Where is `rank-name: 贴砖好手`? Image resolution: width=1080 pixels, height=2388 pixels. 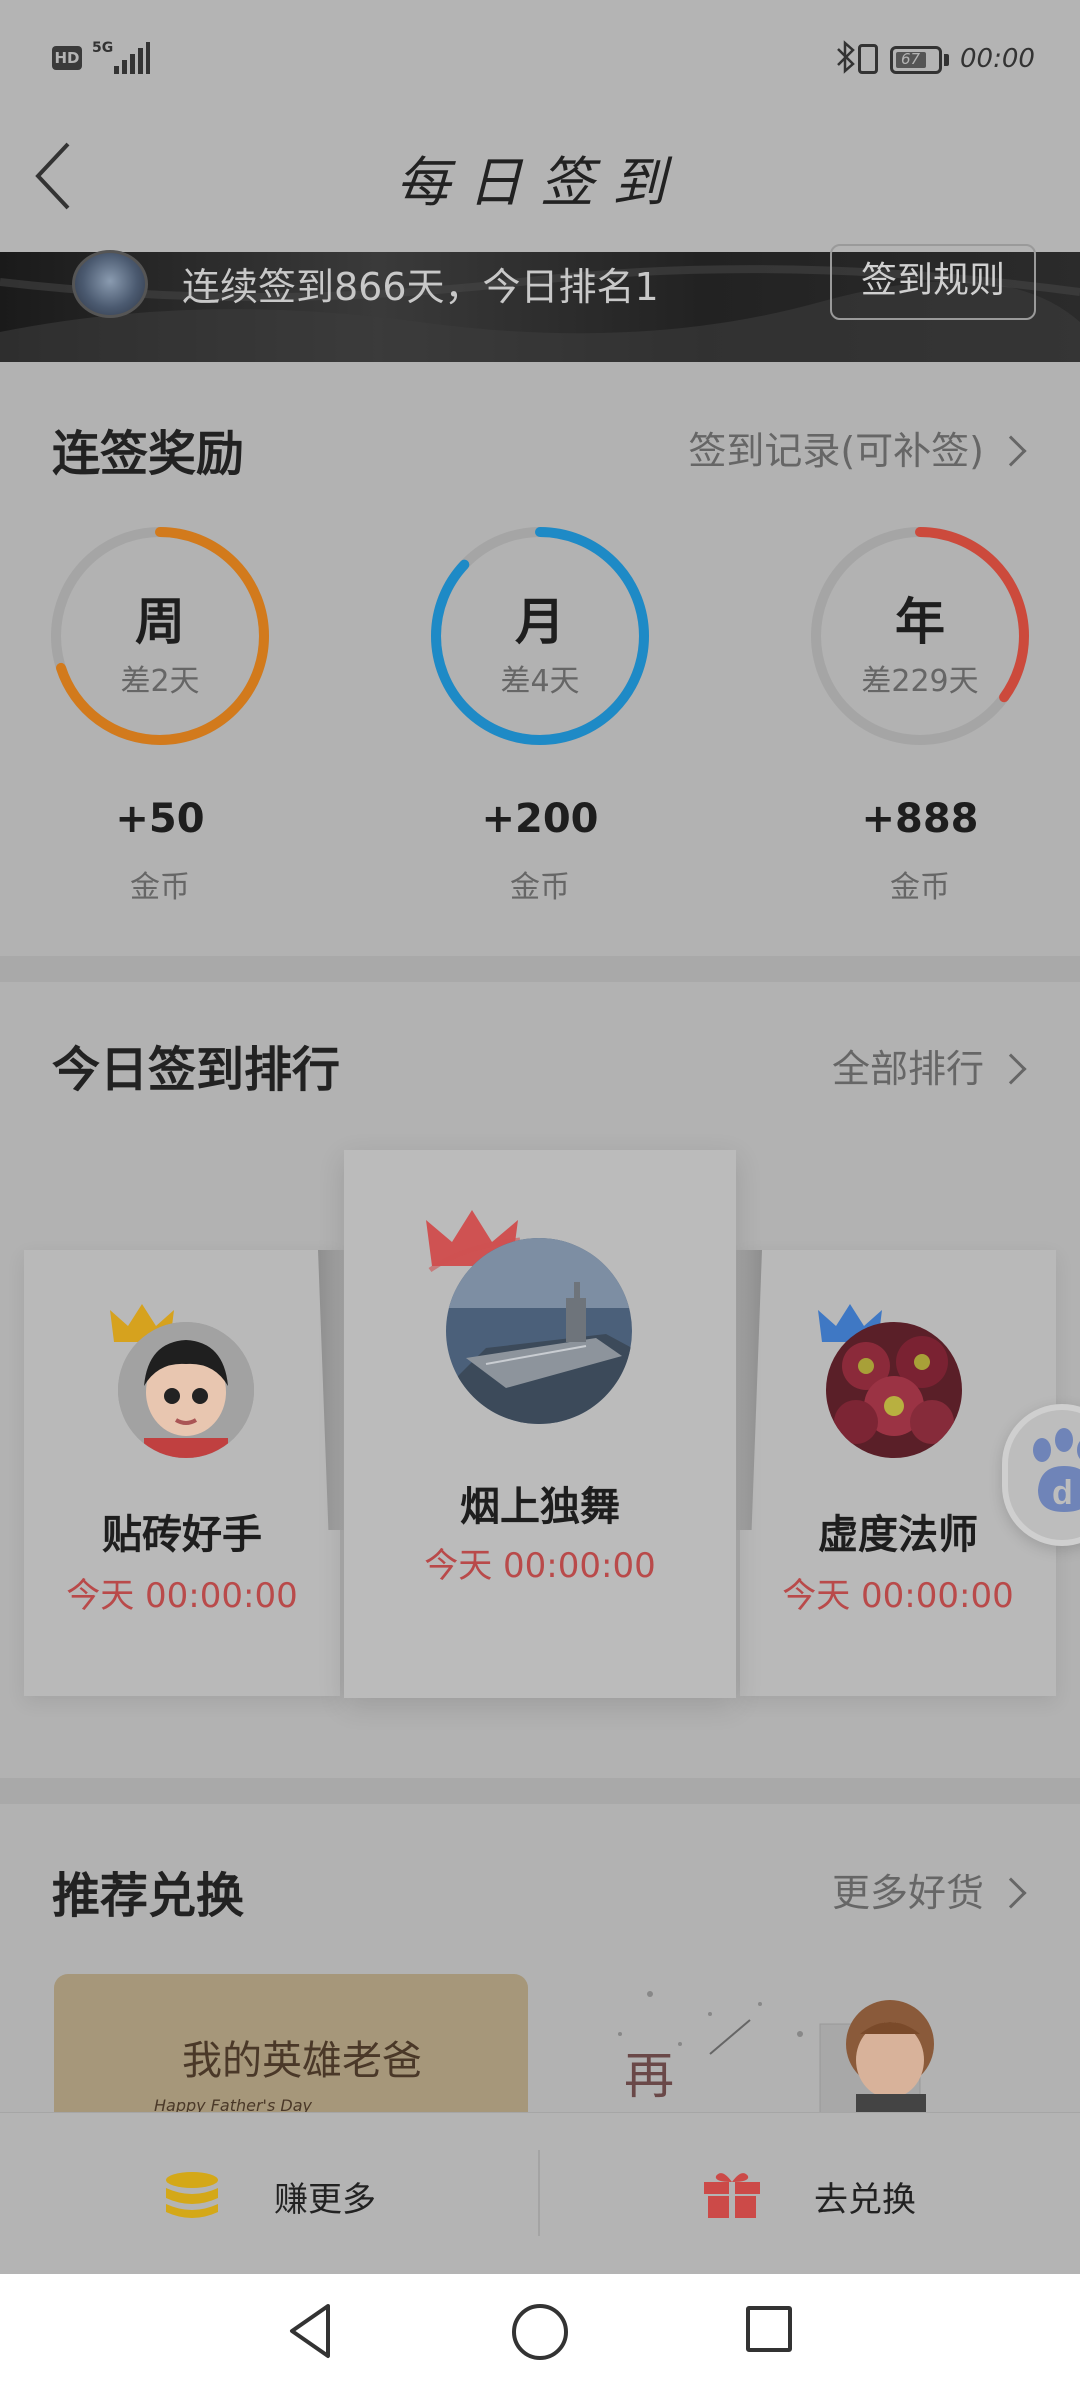 rank-name: 贴砖好手 is located at coordinates (182, 1535).